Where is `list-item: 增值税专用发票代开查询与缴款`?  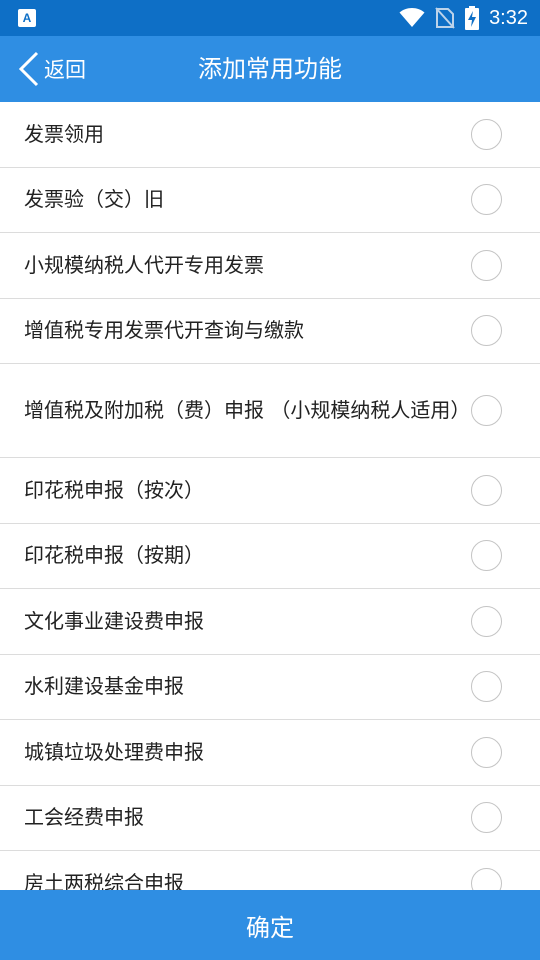 list-item: 增值税专用发票代开查询与缴款 is located at coordinates (270, 331).